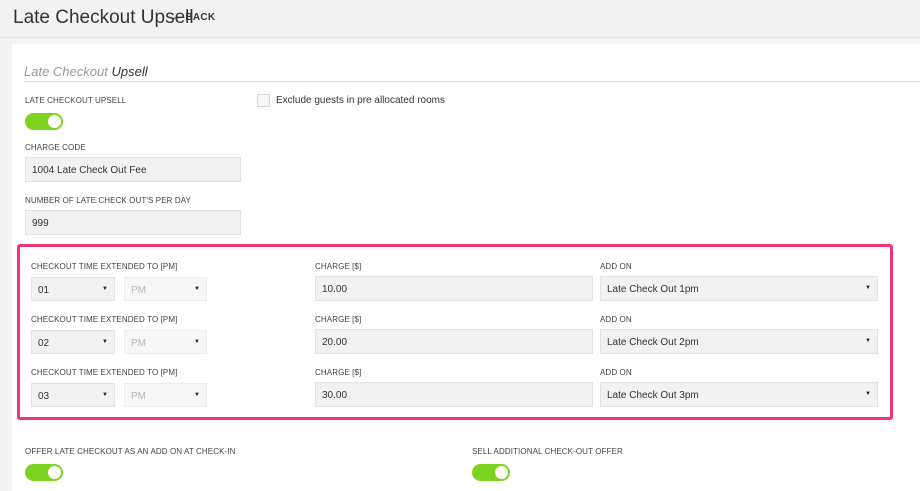 The width and height of the screenshot is (920, 491). Describe the element at coordinates (653, 289) in the screenshot. I see `addon-value: Late Check Out 1pm` at that location.